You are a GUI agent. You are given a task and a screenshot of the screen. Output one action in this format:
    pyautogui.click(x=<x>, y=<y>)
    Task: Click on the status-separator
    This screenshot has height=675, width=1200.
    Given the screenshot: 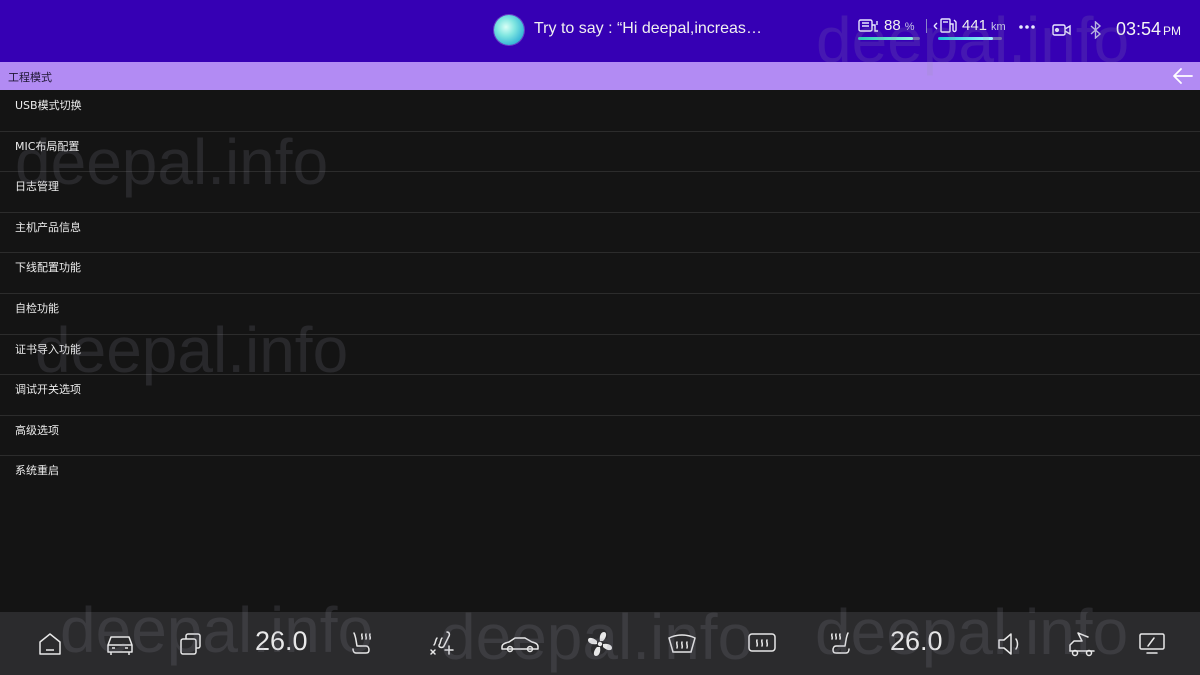 What is the action you would take?
    pyautogui.click(x=926, y=26)
    